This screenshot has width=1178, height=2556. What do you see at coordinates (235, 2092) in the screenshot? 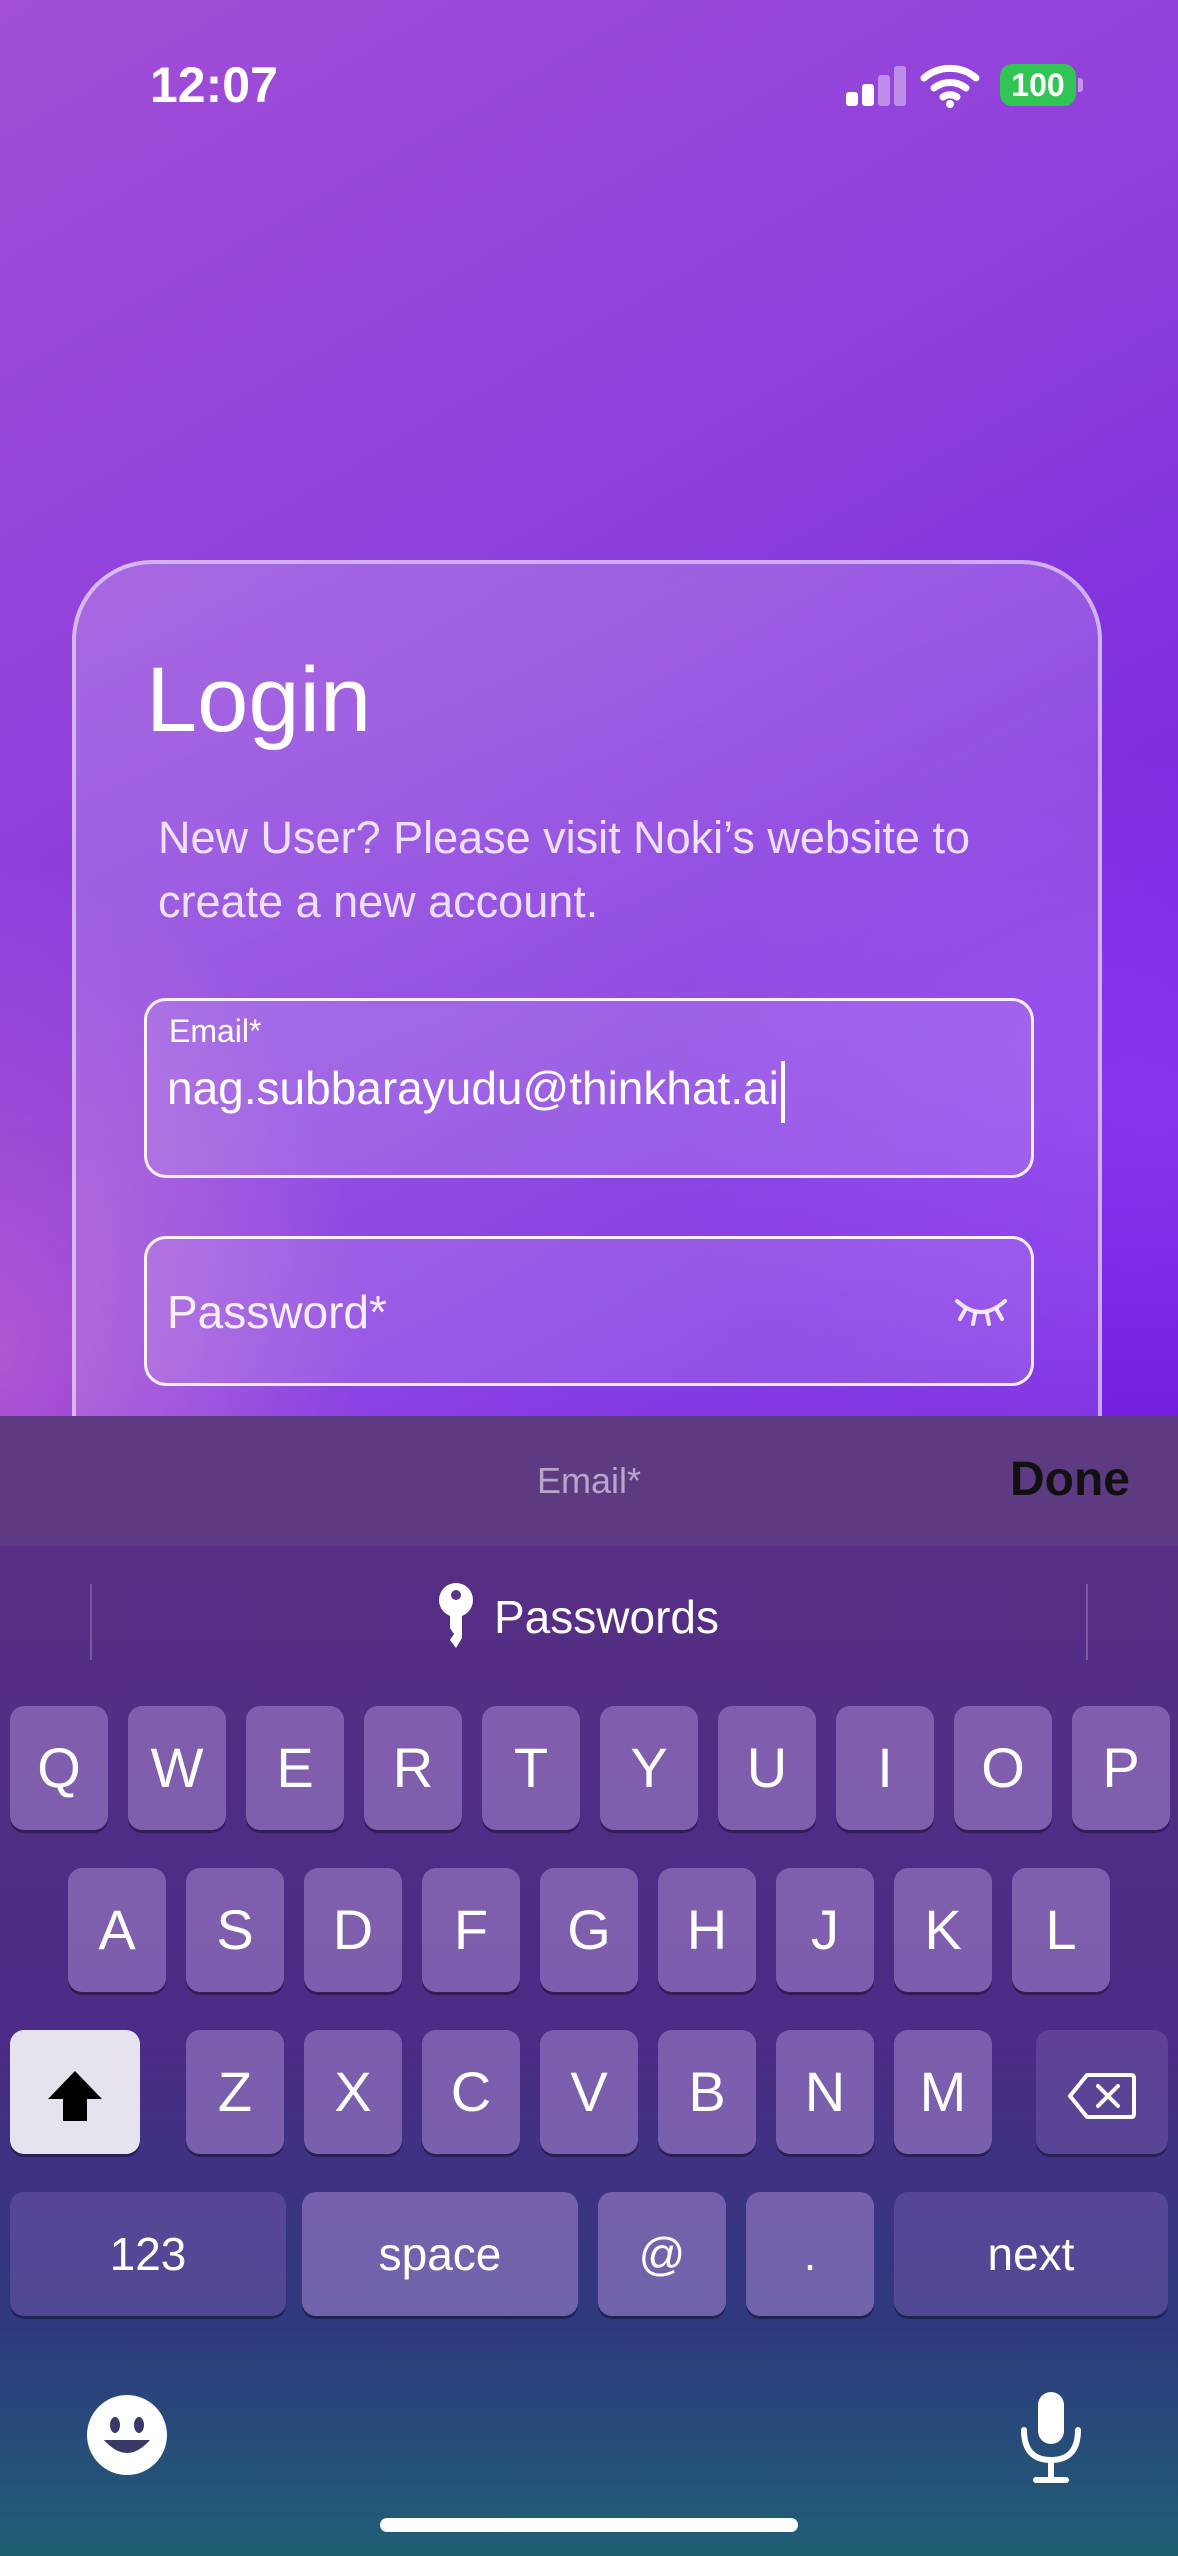
I see `key-z: Z` at bounding box center [235, 2092].